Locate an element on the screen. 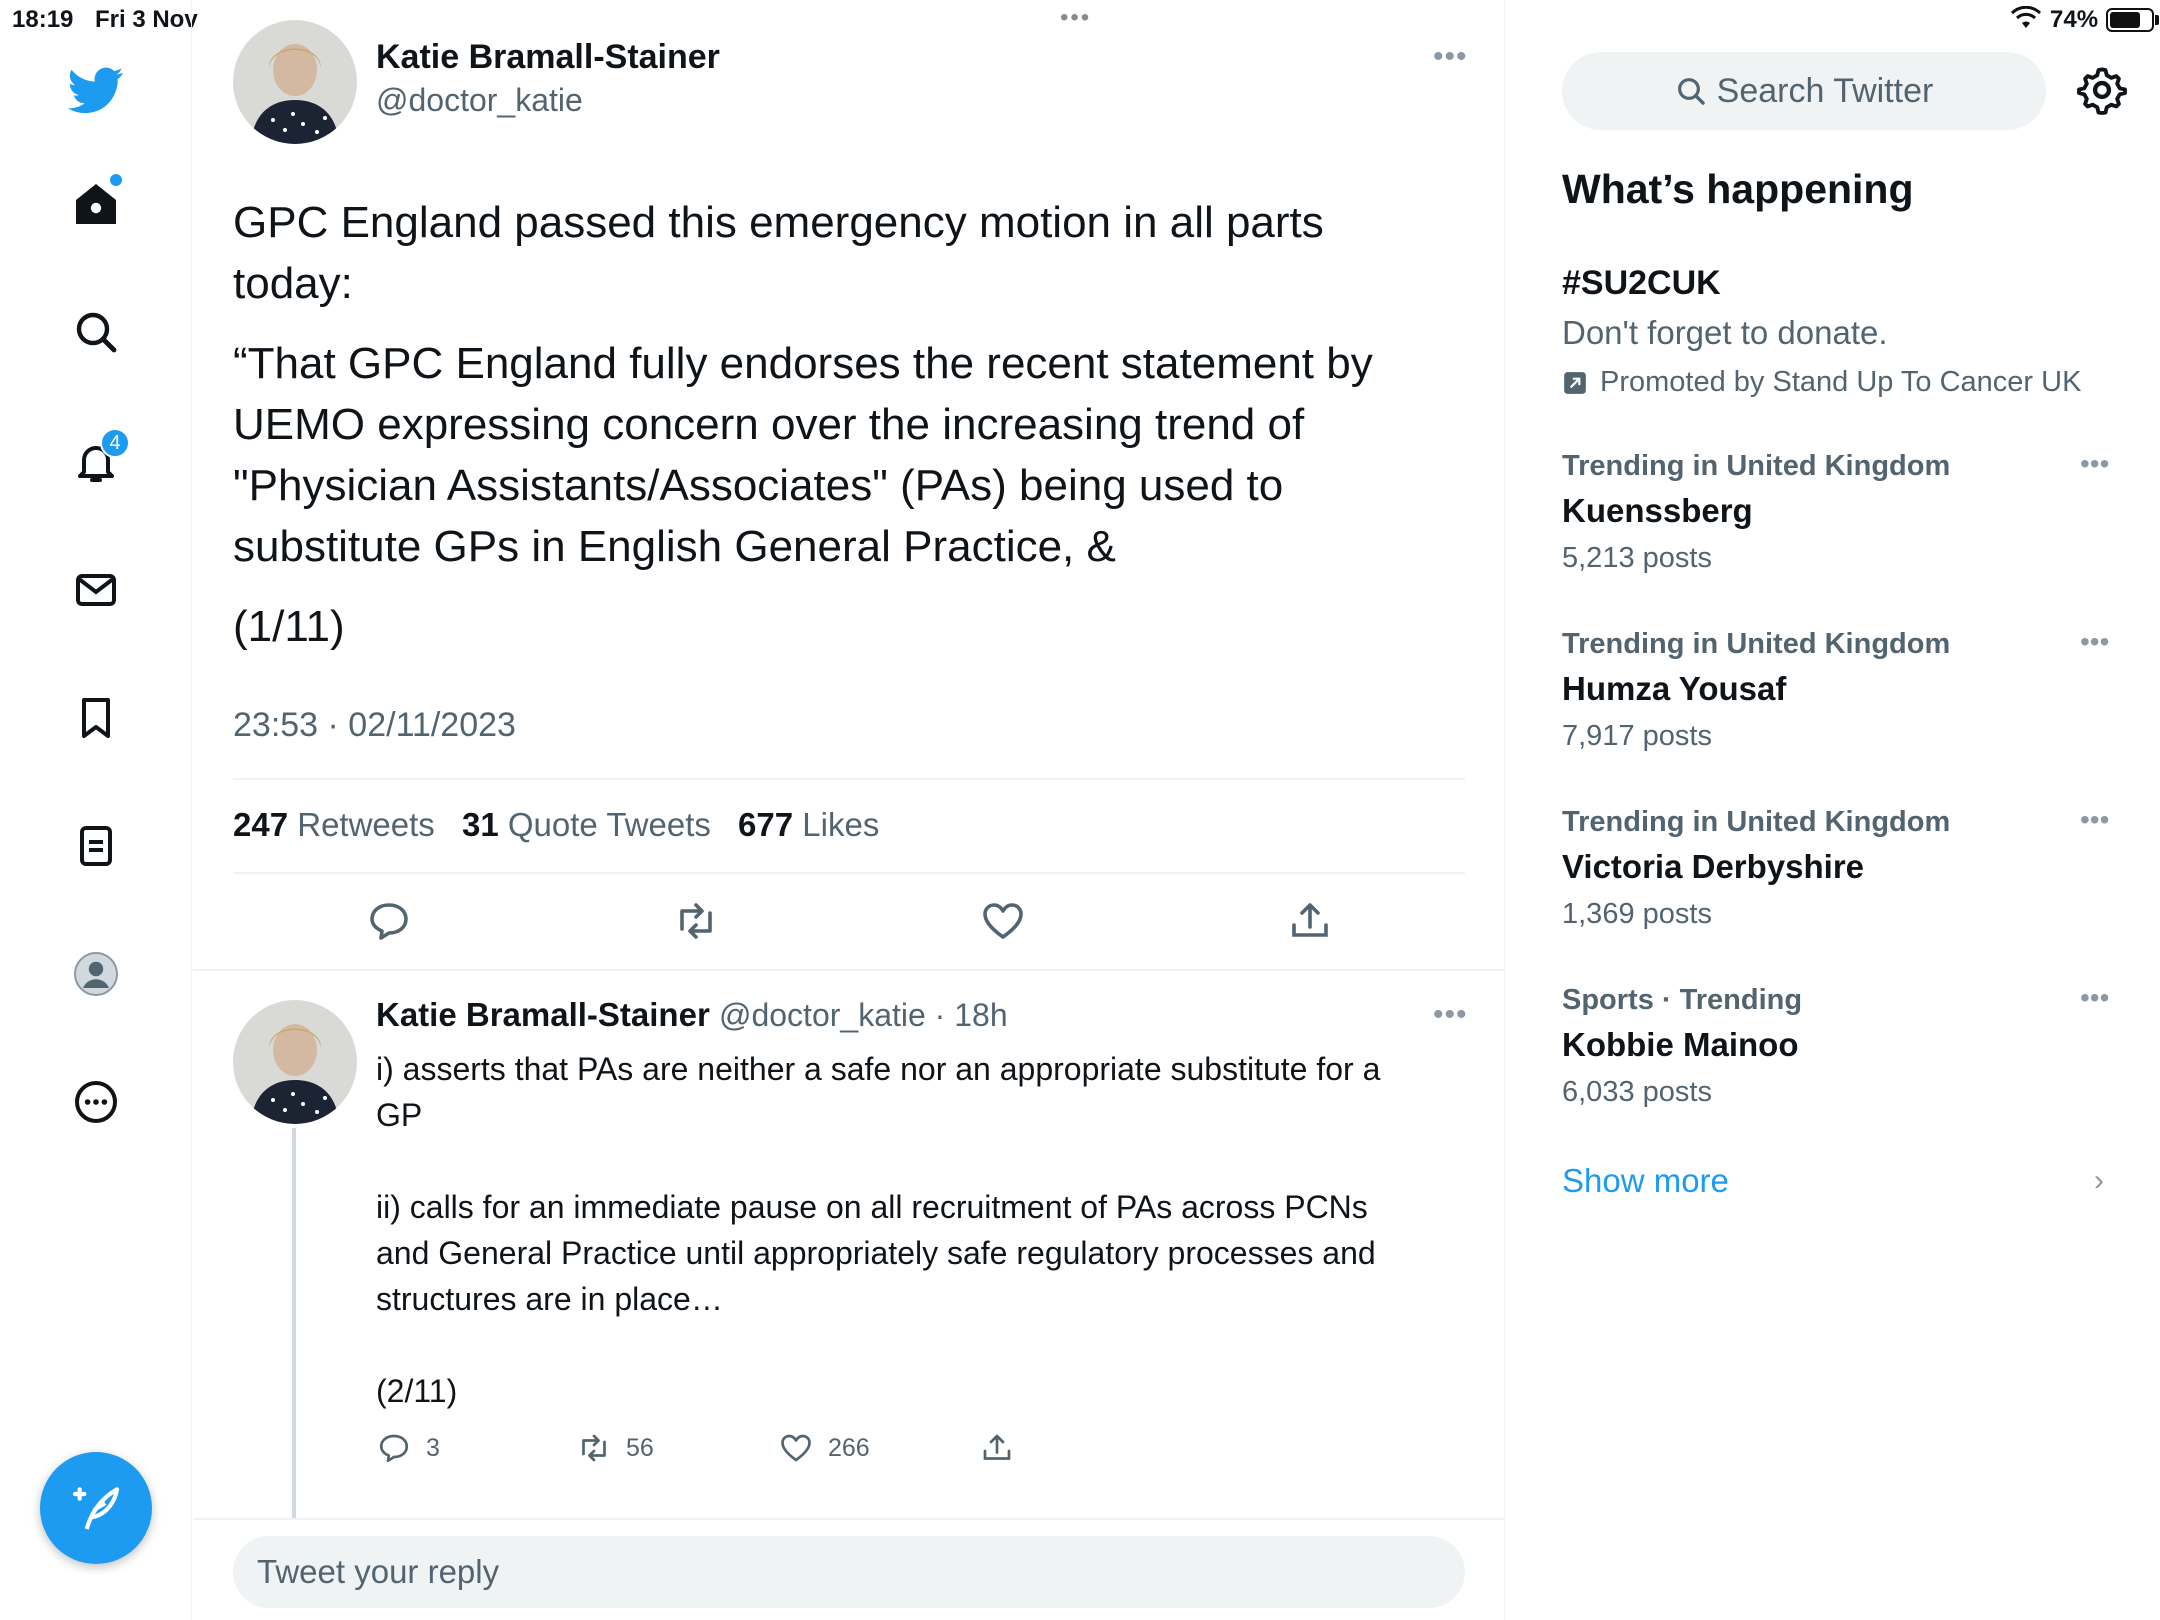  reply-composer is located at coordinates (849, 1572).